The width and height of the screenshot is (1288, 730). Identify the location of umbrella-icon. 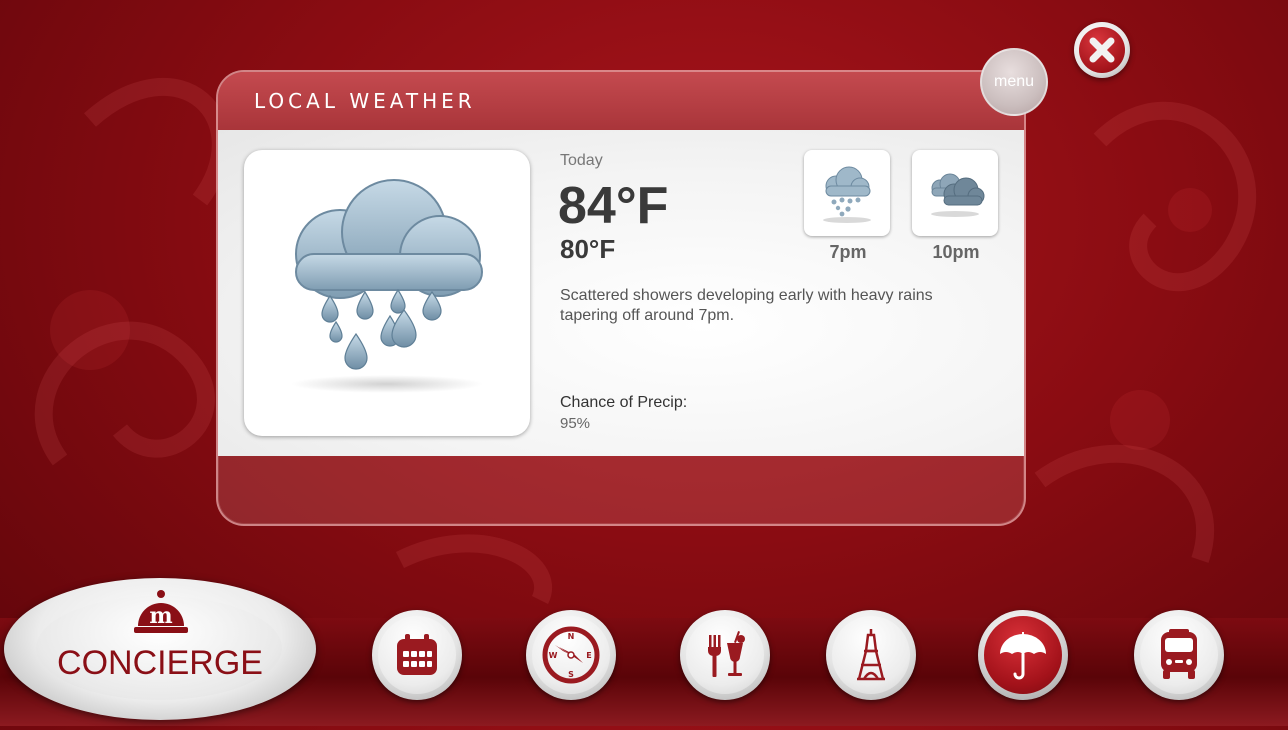
(1023, 656).